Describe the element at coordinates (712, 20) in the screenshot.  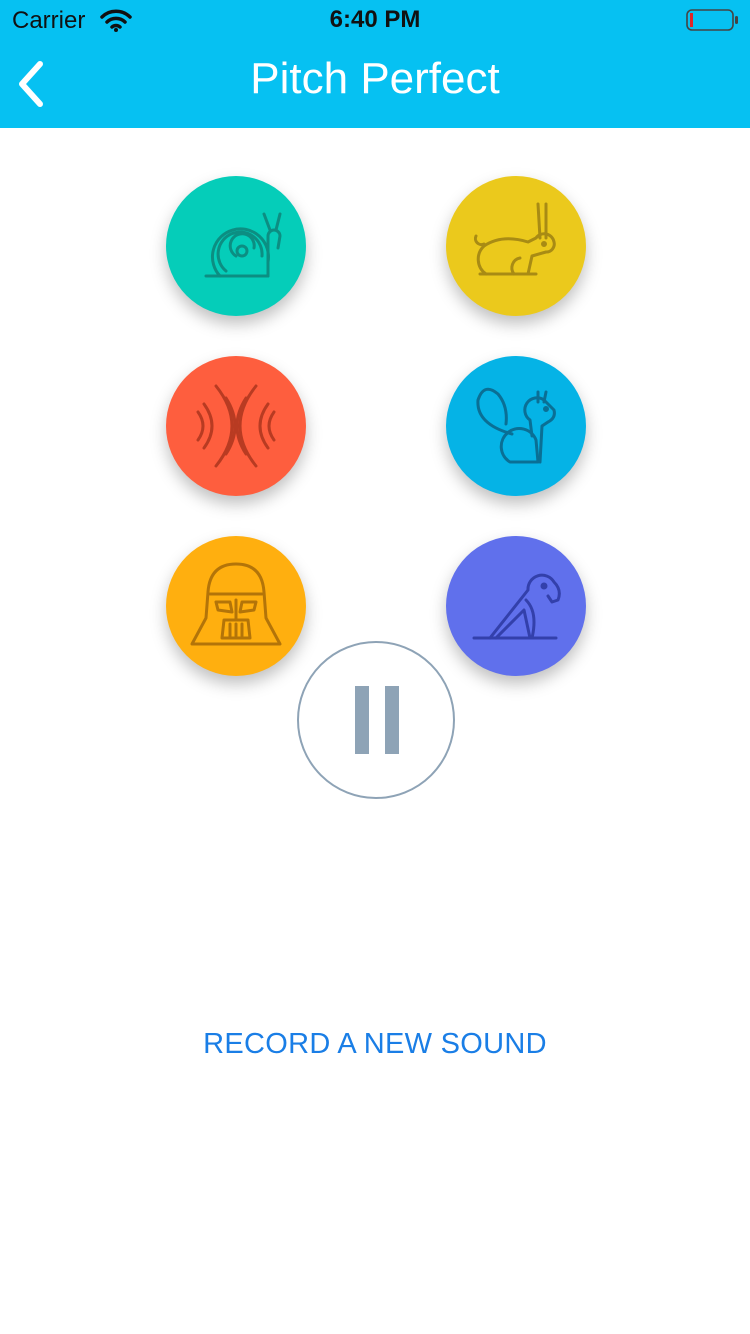
I see `battery-low-icon` at that location.